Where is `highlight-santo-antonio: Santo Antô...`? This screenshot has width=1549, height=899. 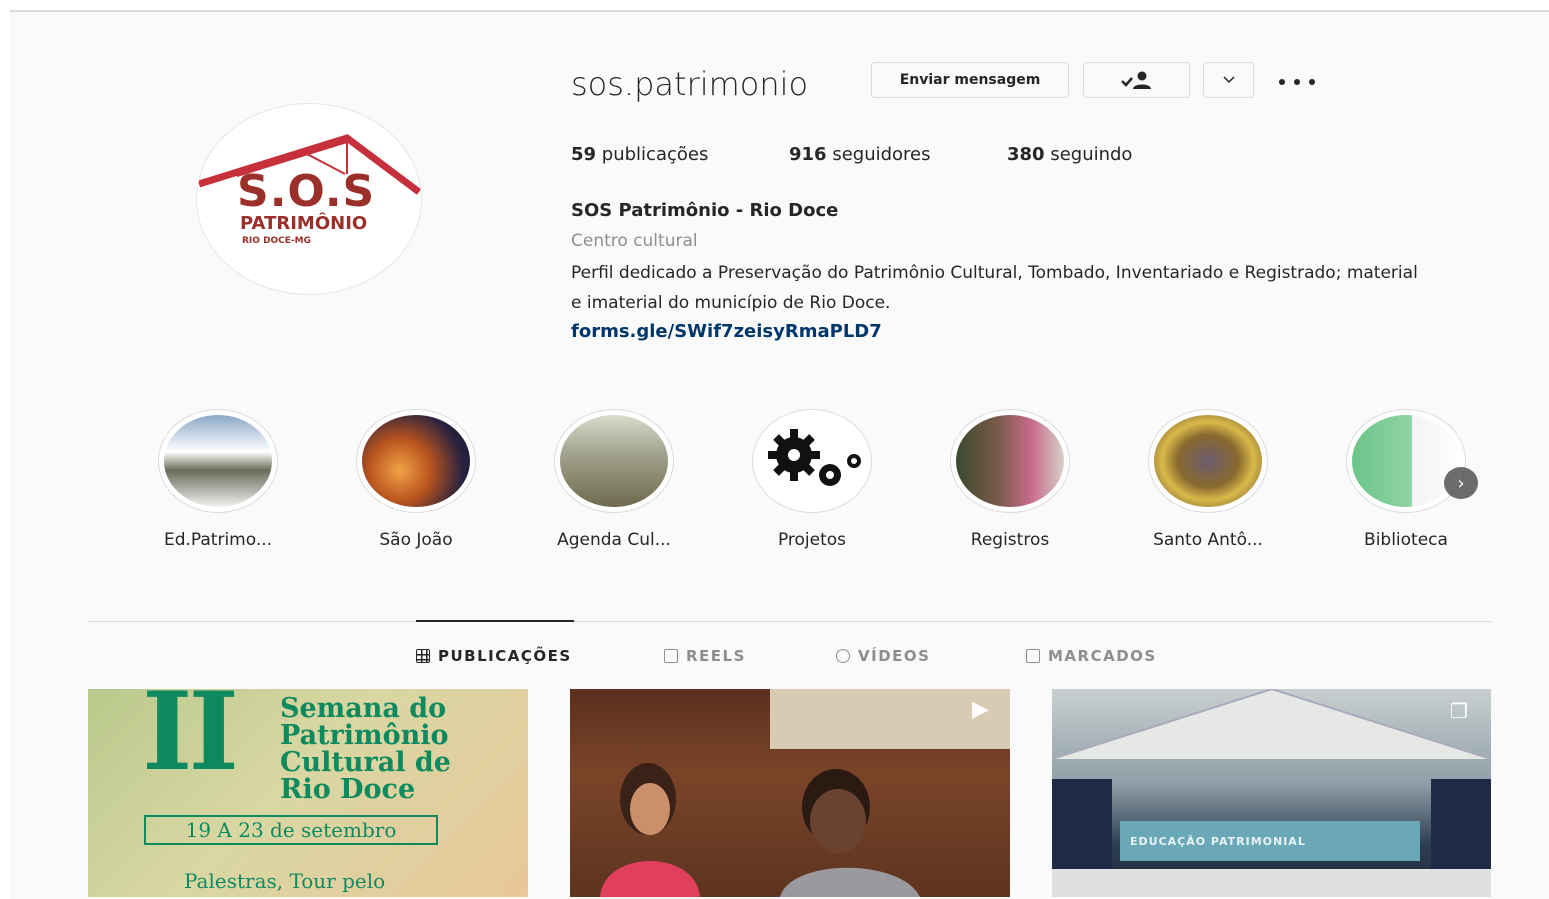 highlight-santo-antonio: Santo Antô... is located at coordinates (1208, 480).